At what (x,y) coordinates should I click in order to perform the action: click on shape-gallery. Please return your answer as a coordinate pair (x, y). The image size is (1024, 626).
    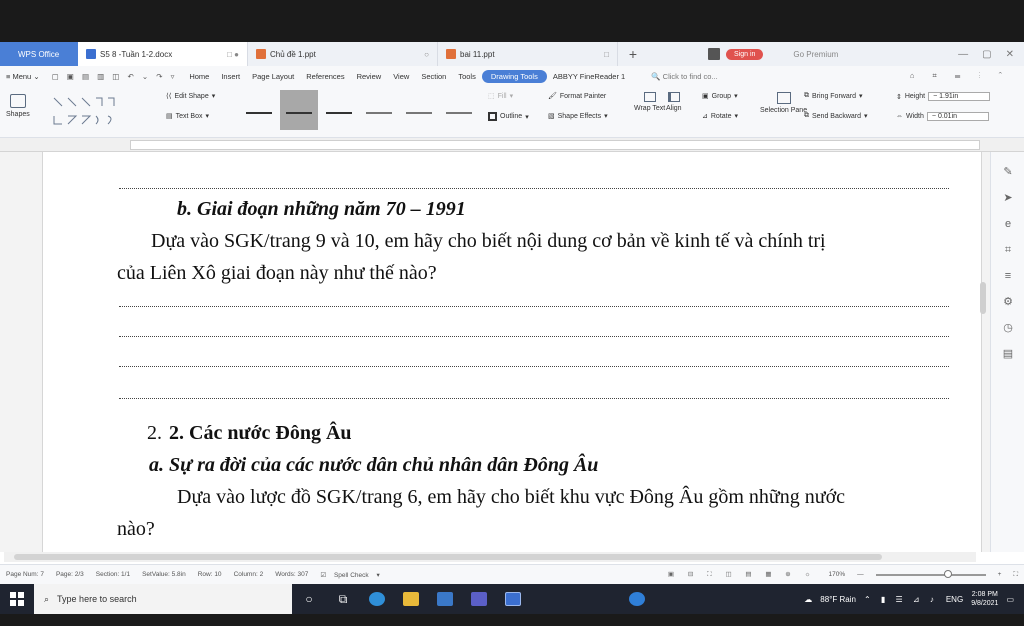
    Looking at the image, I should click on (96, 112).